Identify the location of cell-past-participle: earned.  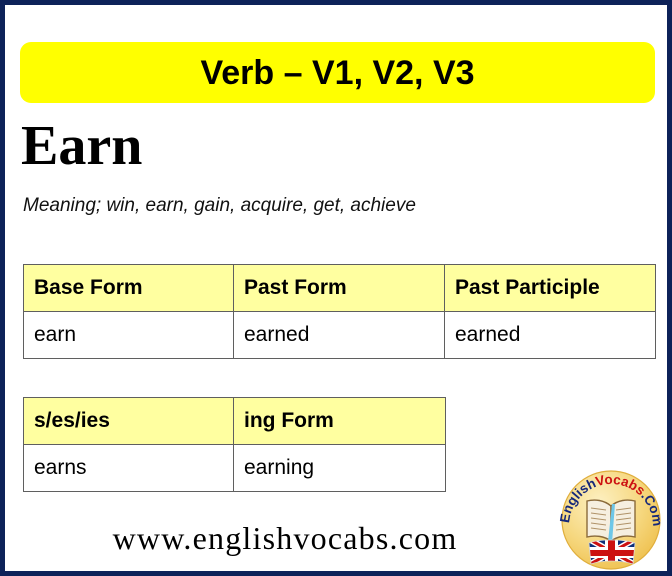
(550, 335).